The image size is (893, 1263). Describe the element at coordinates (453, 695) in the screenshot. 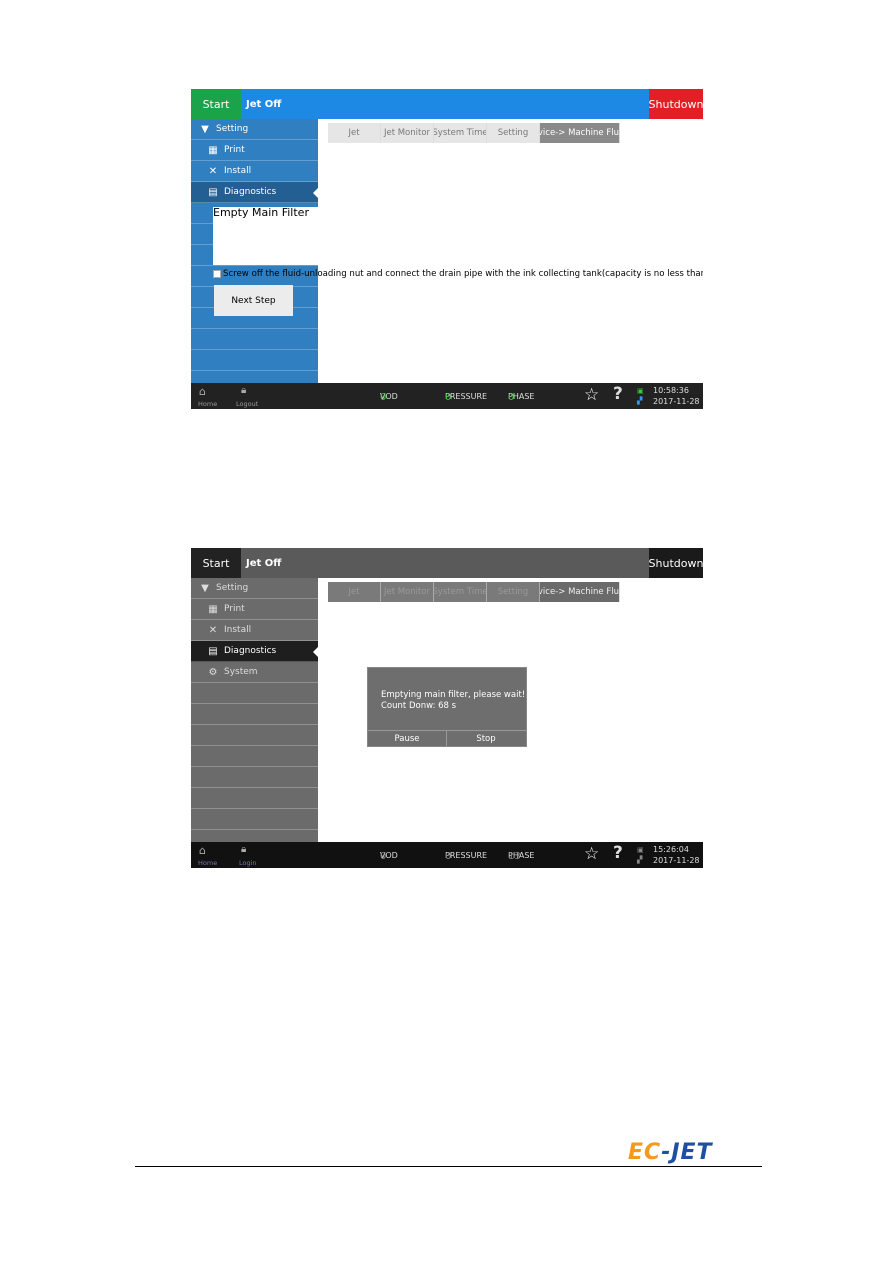

I see `dialog-message-text: Emptying main filter, please wait!` at that location.